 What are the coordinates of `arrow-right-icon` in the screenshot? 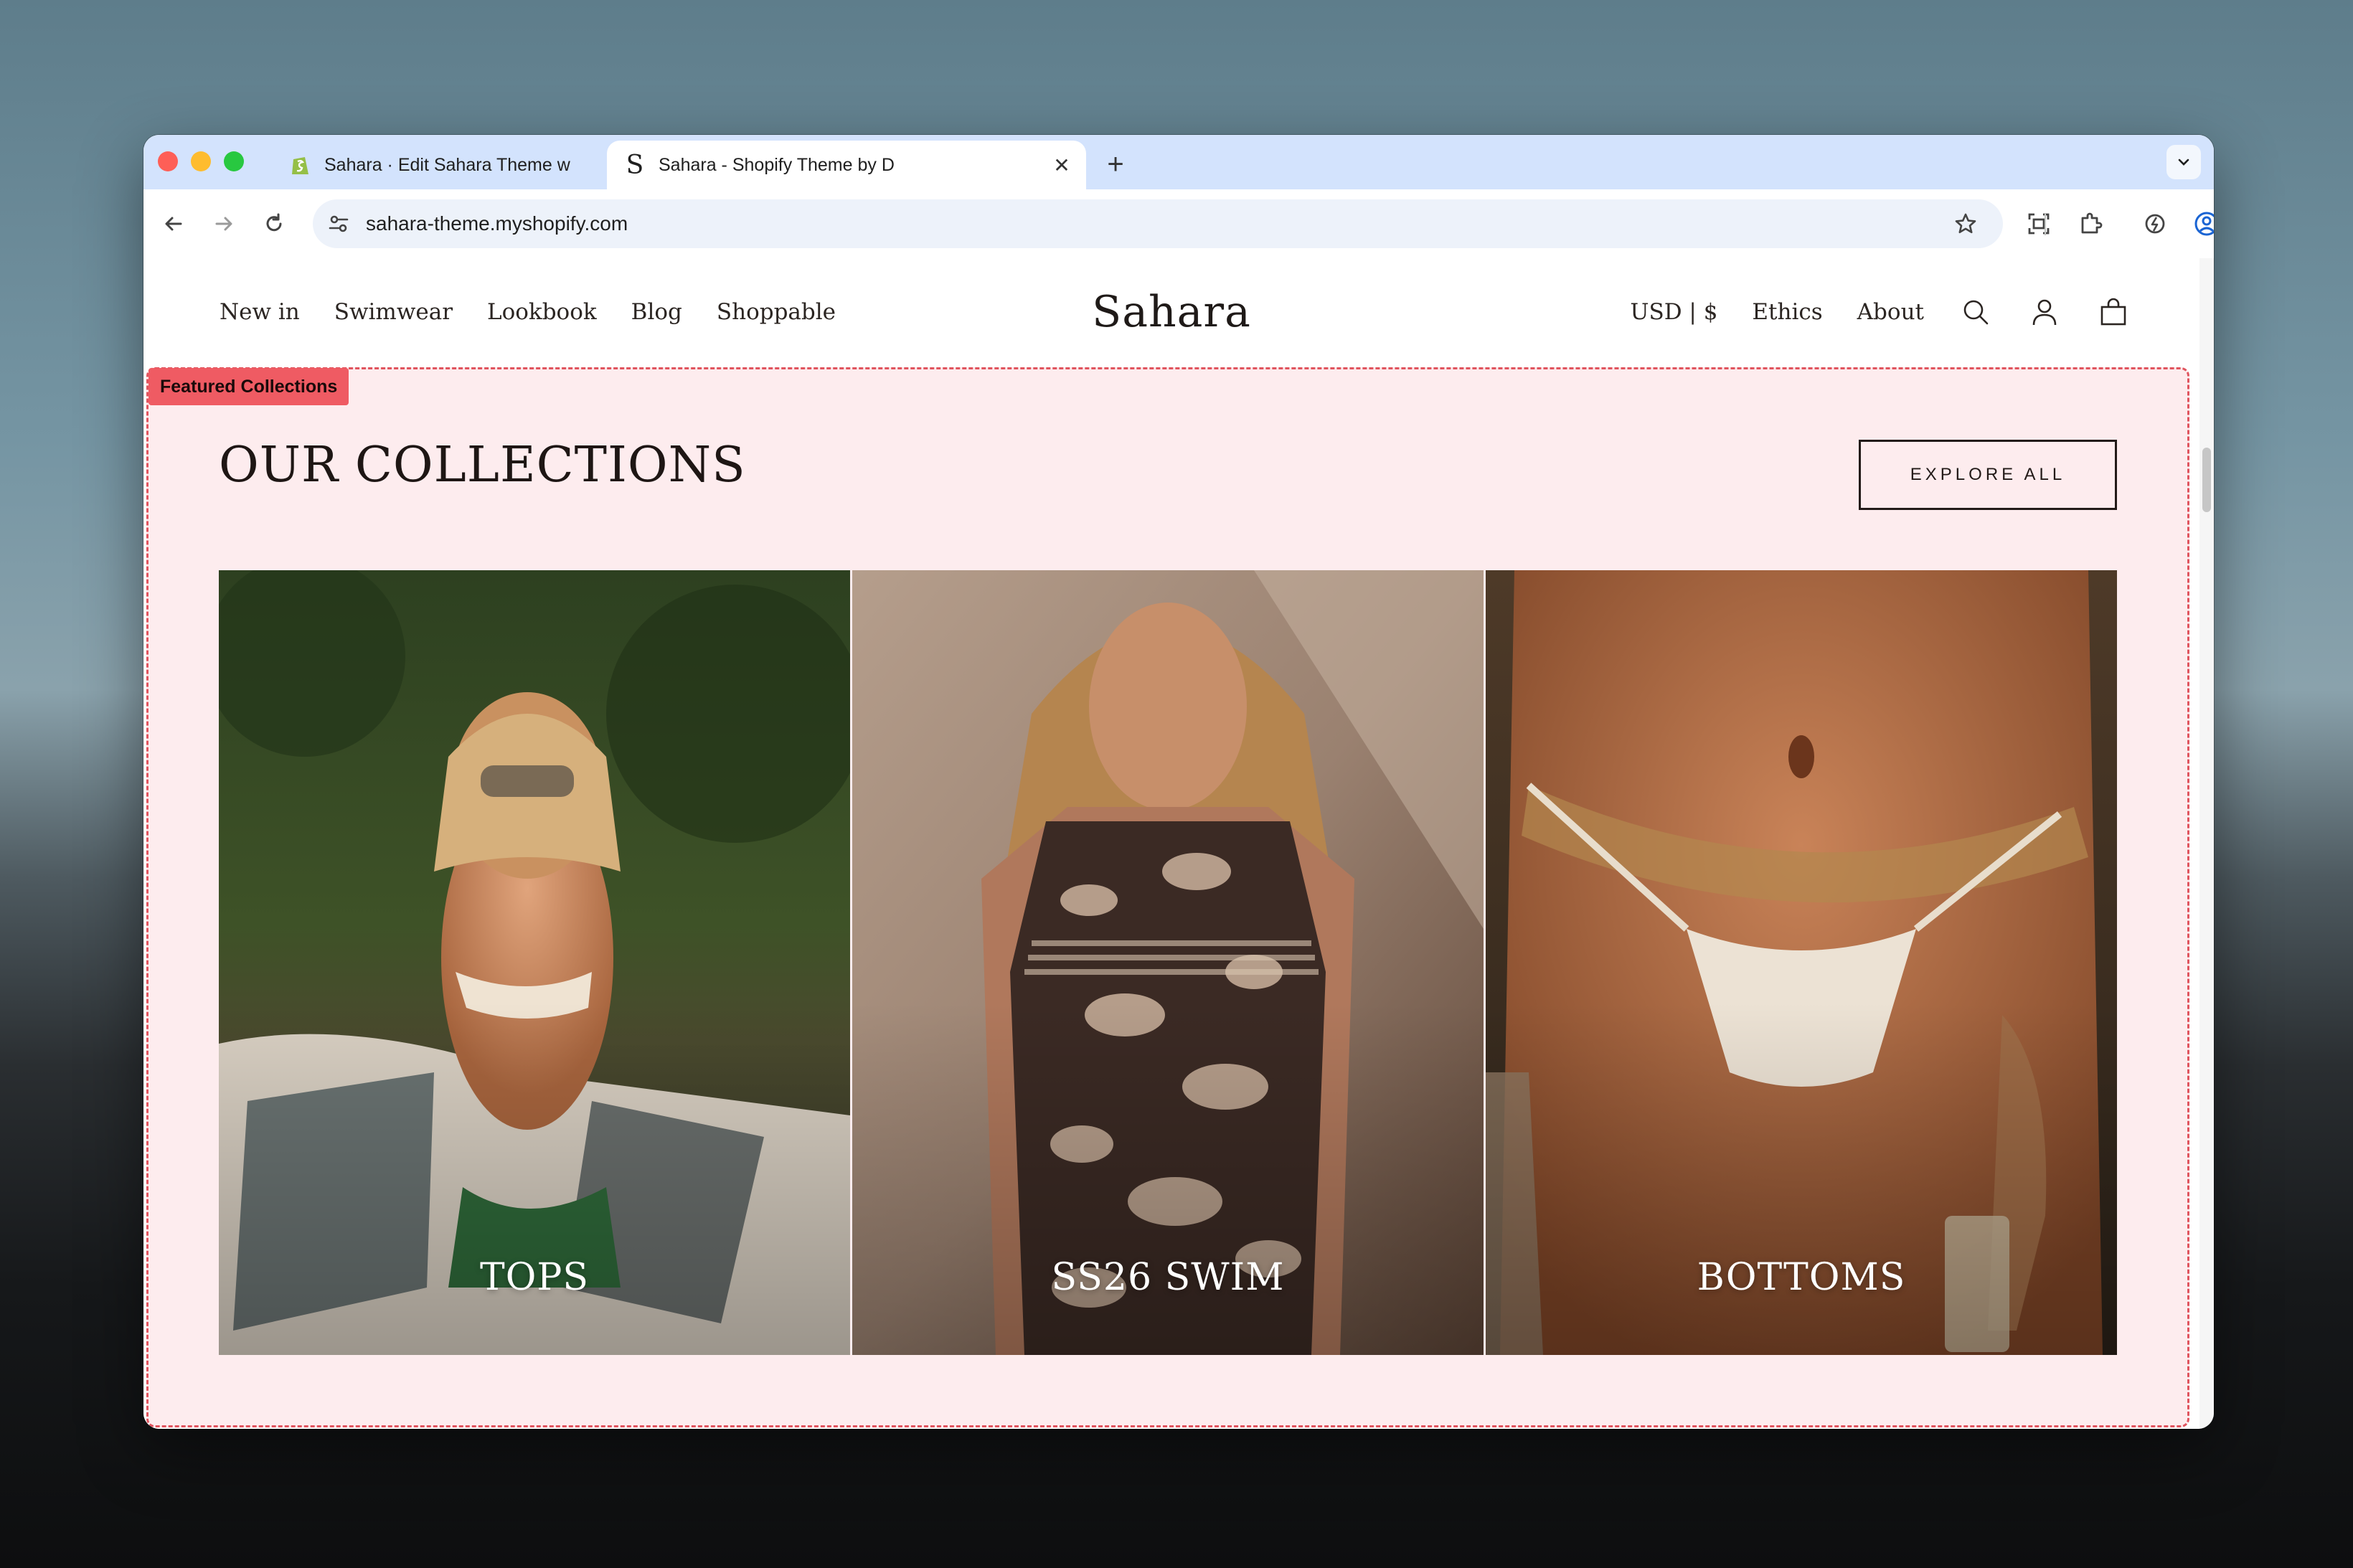 It's located at (223, 224).